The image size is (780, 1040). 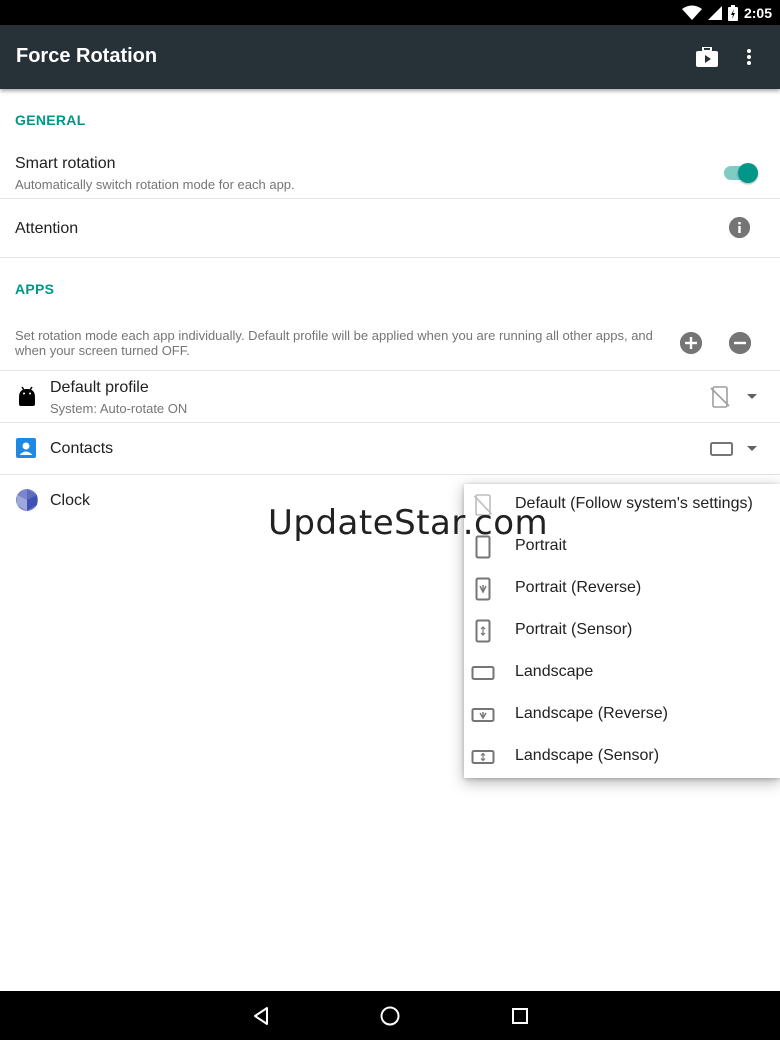 I want to click on back-button, so click(x=261, y=1016).